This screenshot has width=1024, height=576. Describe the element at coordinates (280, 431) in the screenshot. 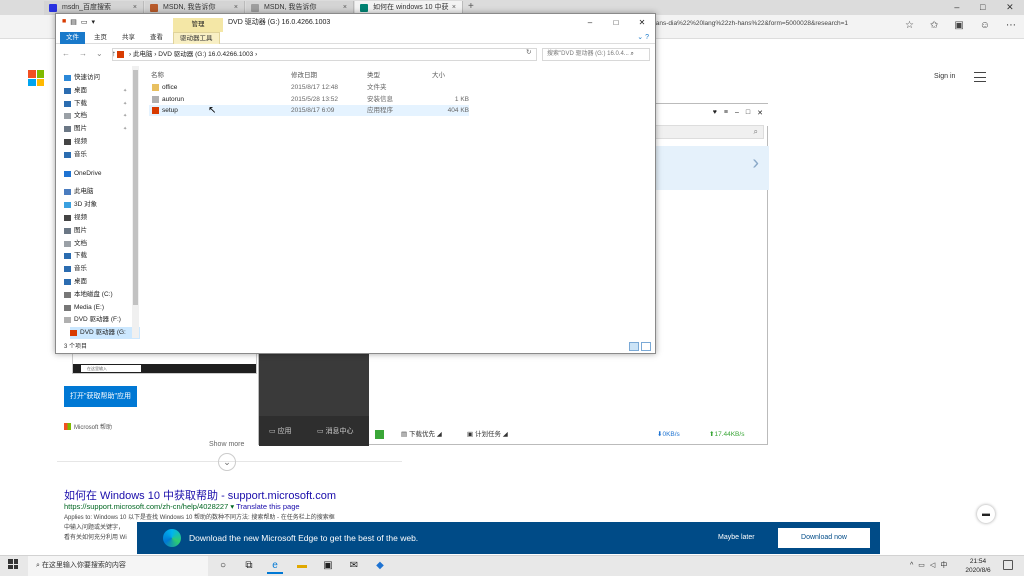

I see `apps-button: ▭ 应用` at that location.